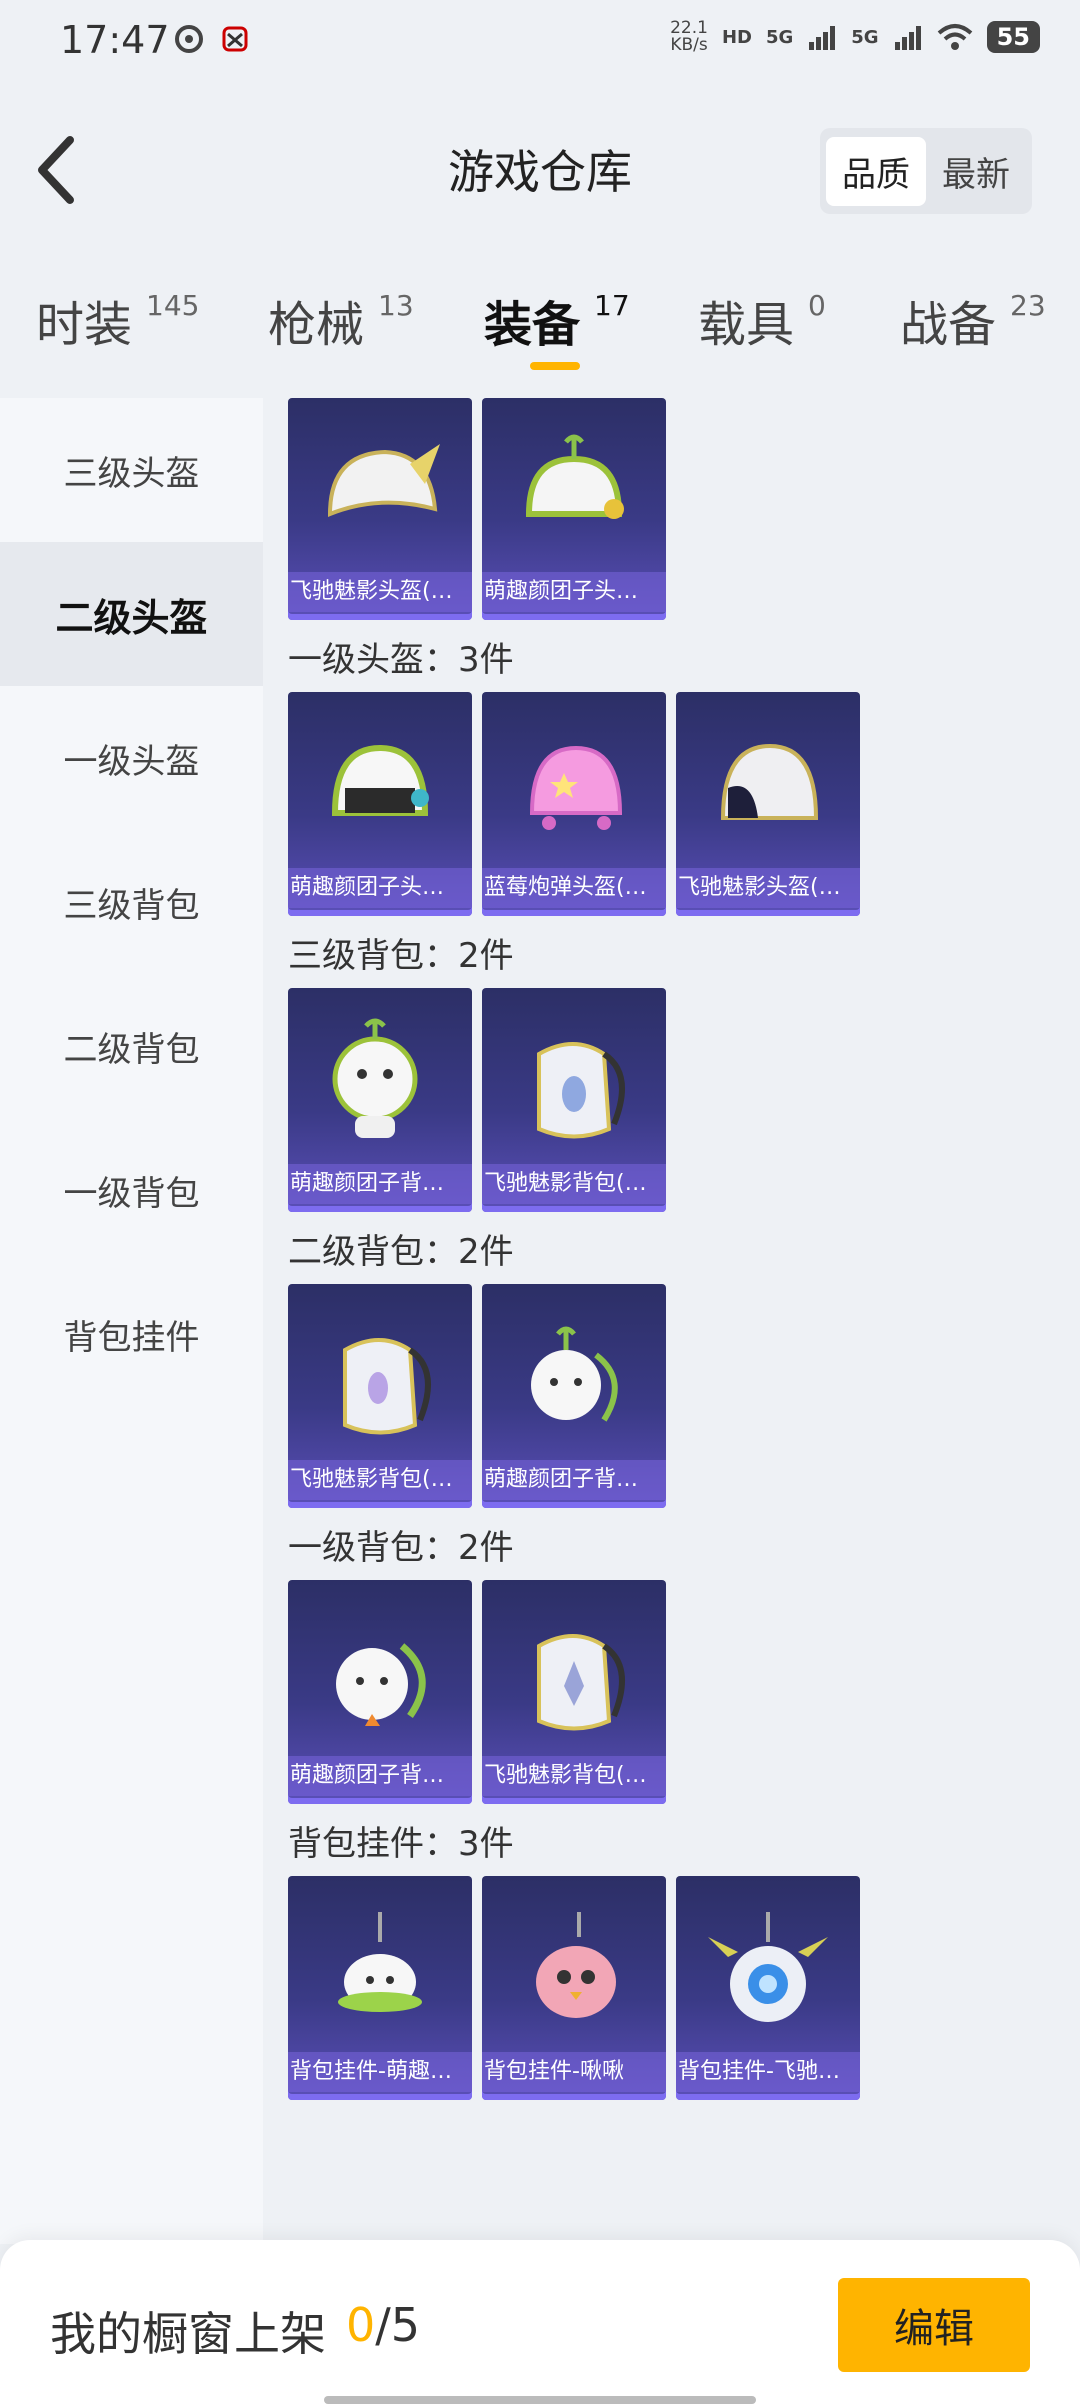  I want to click on tab-count: 23, so click(1028, 305).